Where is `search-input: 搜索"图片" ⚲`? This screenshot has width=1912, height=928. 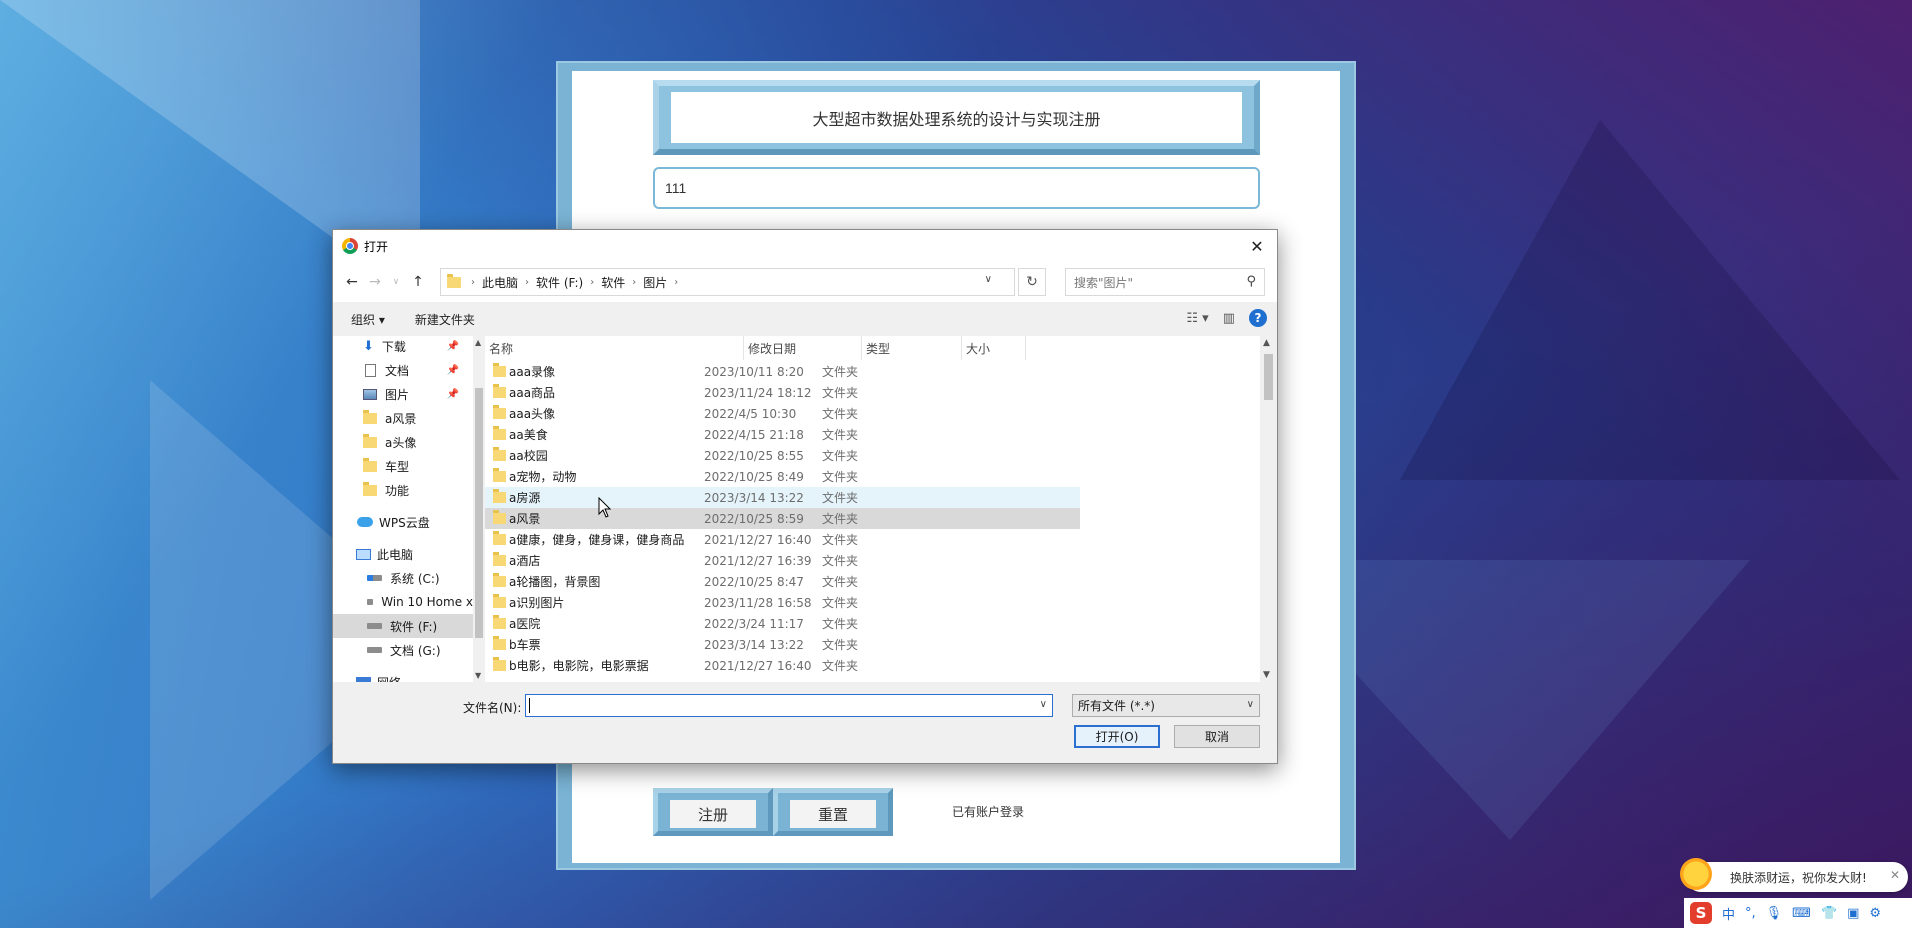 search-input: 搜索"图片" ⚲ is located at coordinates (1165, 282).